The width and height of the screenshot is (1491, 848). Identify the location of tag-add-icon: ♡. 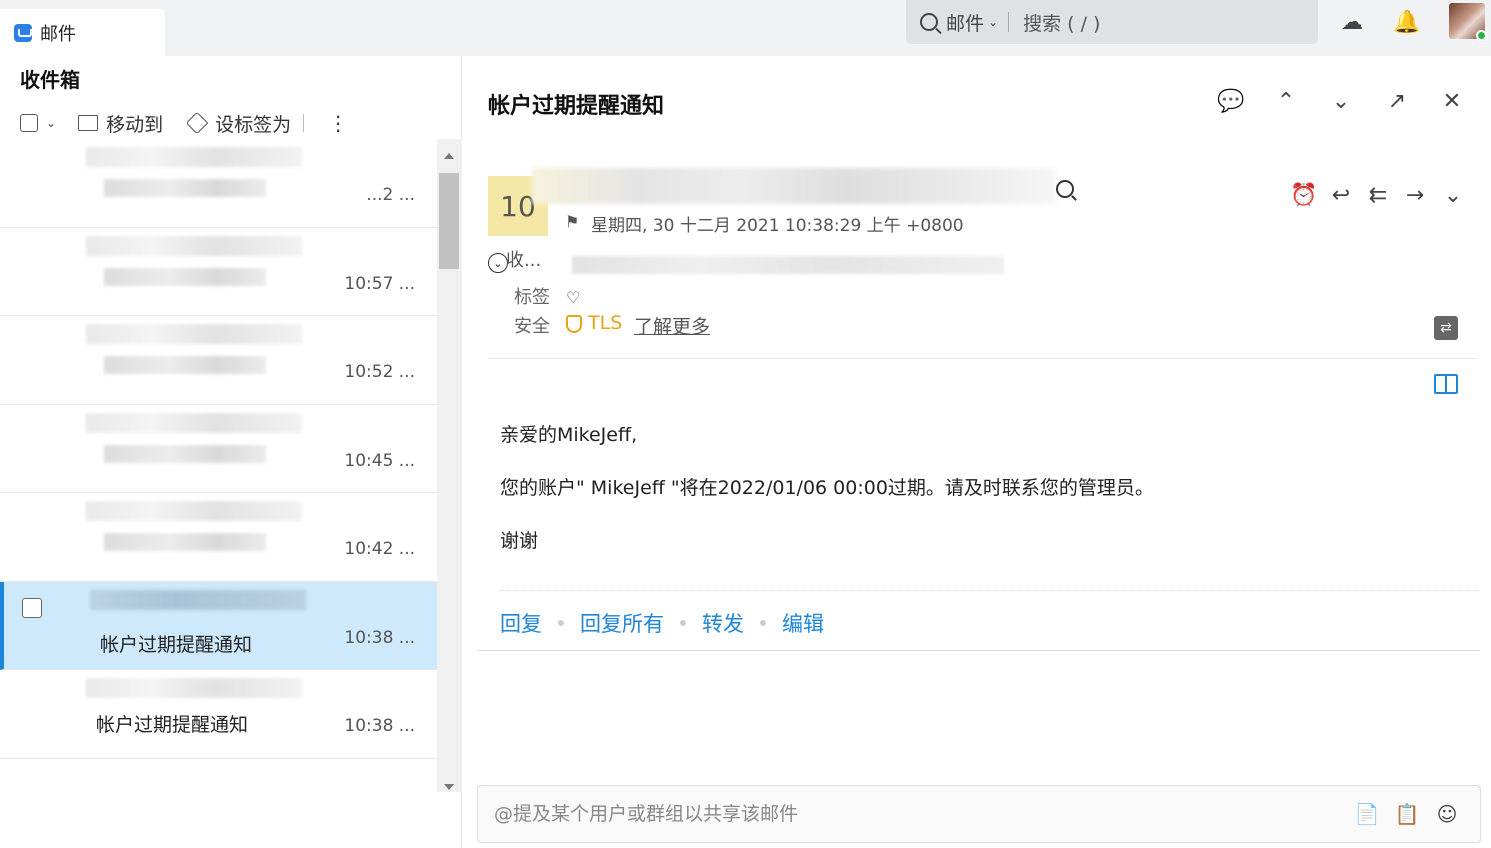
(573, 297).